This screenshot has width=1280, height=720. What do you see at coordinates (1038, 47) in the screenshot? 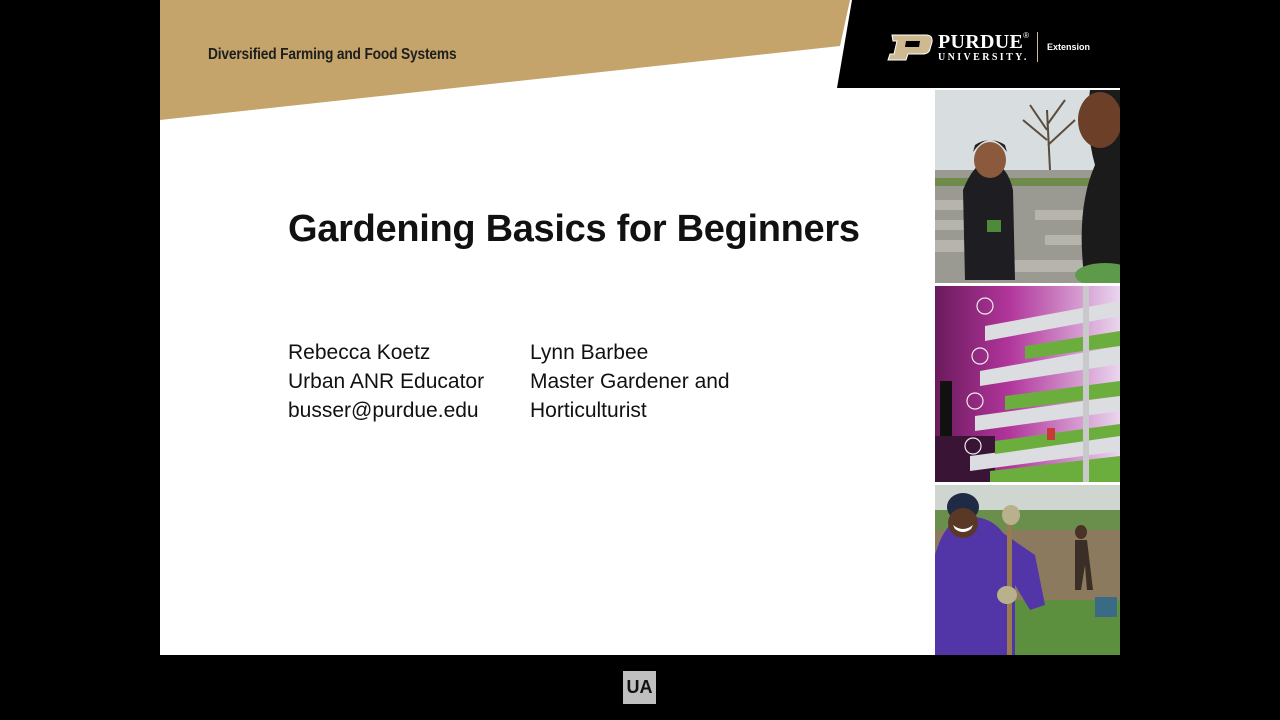
I see `logo-divider` at bounding box center [1038, 47].